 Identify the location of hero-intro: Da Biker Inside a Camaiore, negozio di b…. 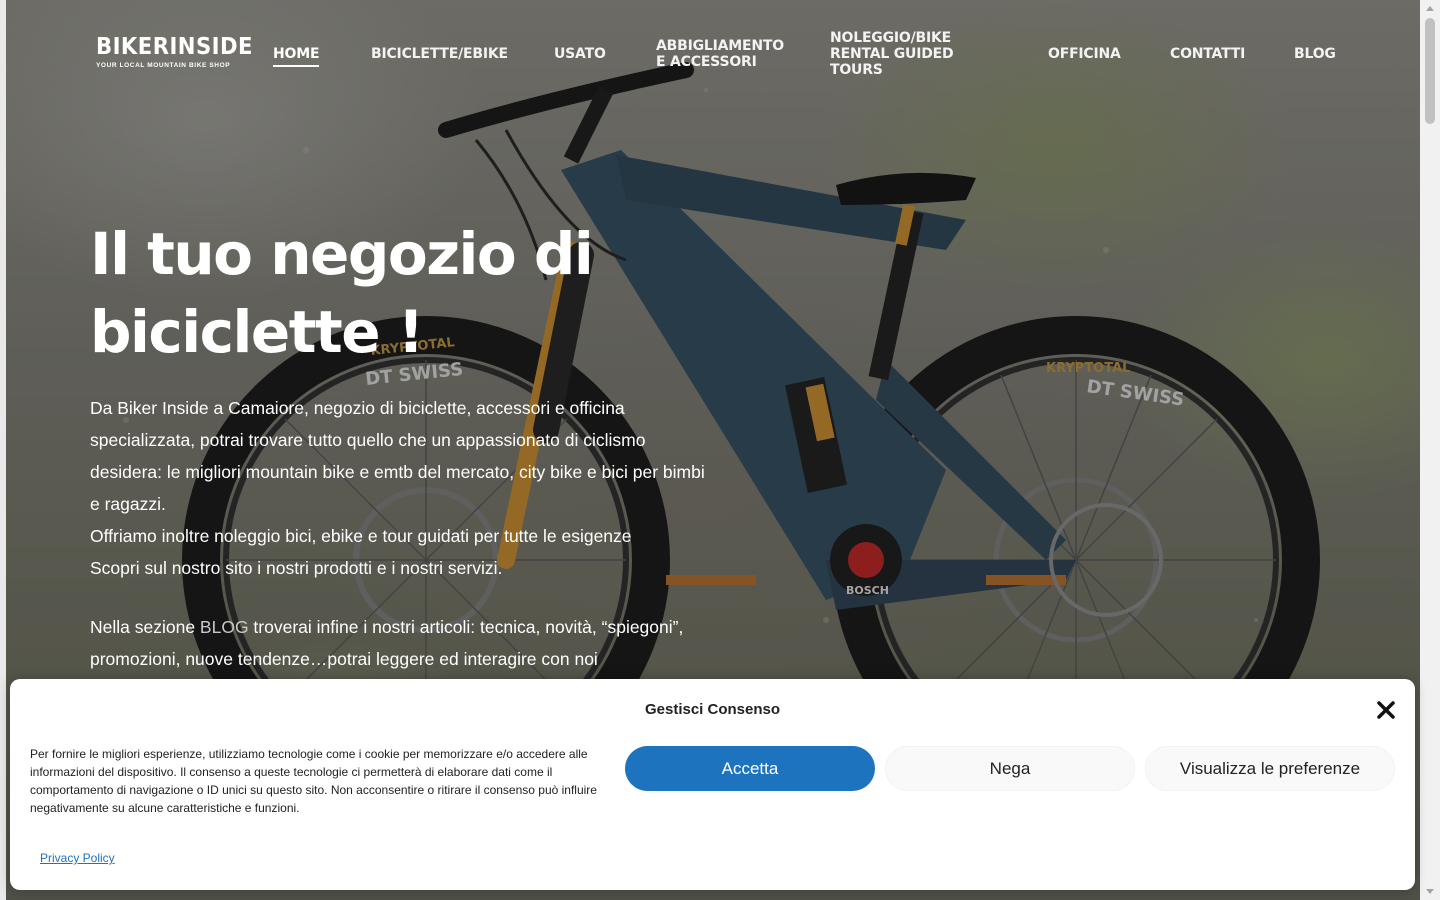
(400, 533).